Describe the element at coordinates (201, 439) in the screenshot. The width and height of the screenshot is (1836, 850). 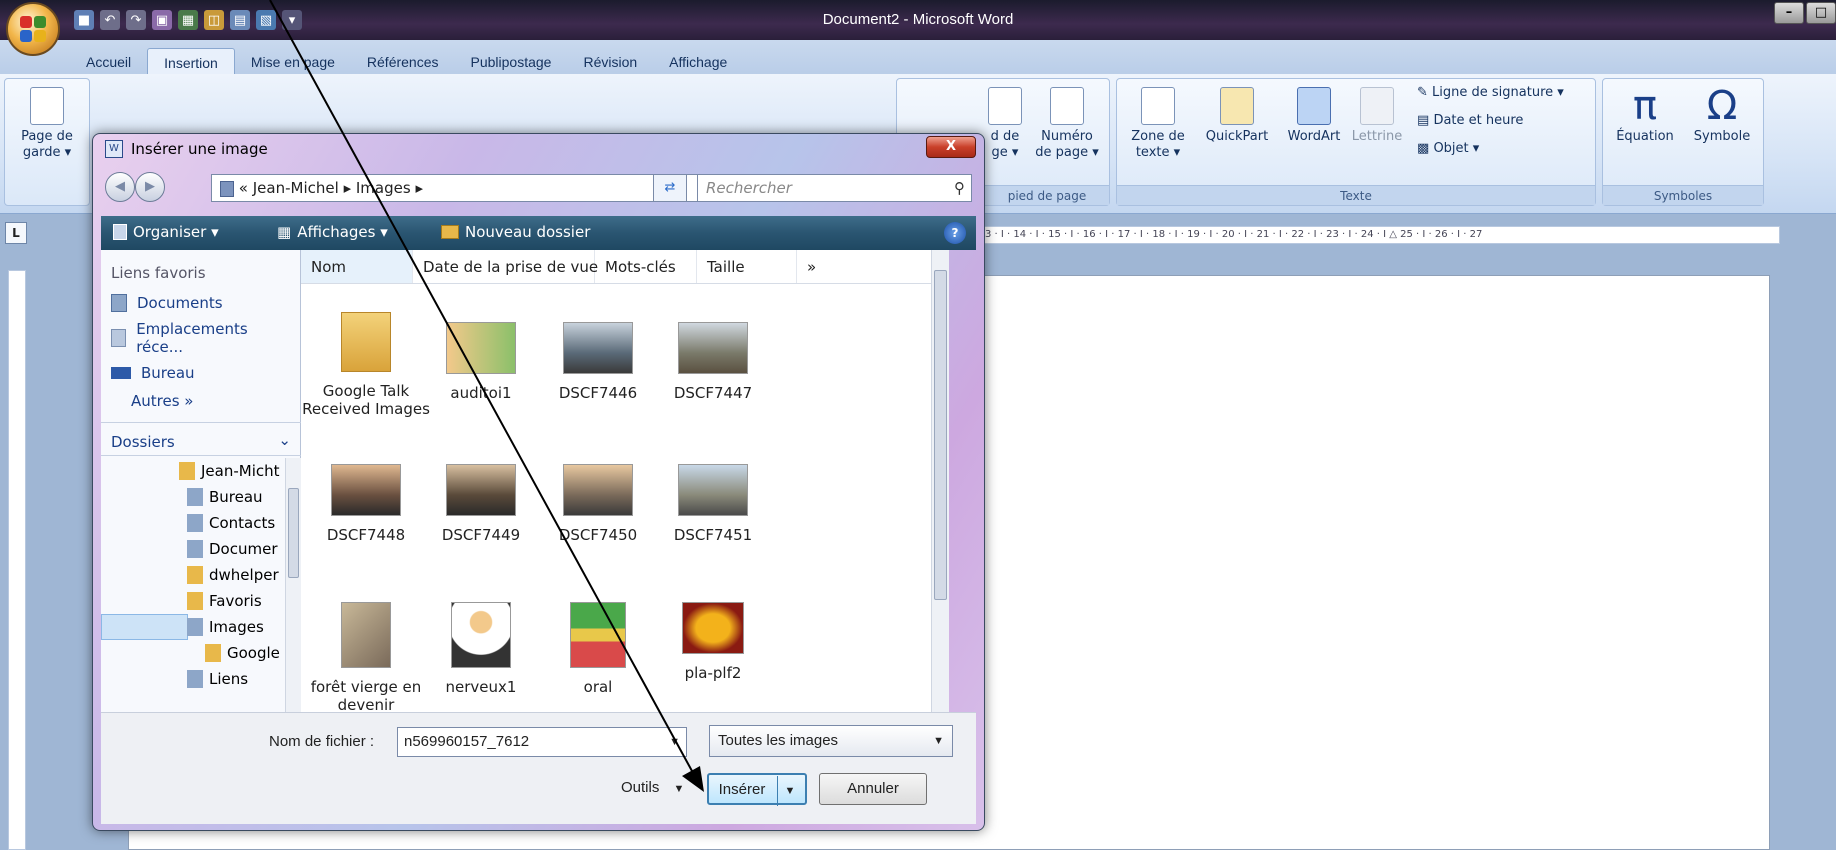
I see `dossiers-header: Dossiers ⌄` at that location.